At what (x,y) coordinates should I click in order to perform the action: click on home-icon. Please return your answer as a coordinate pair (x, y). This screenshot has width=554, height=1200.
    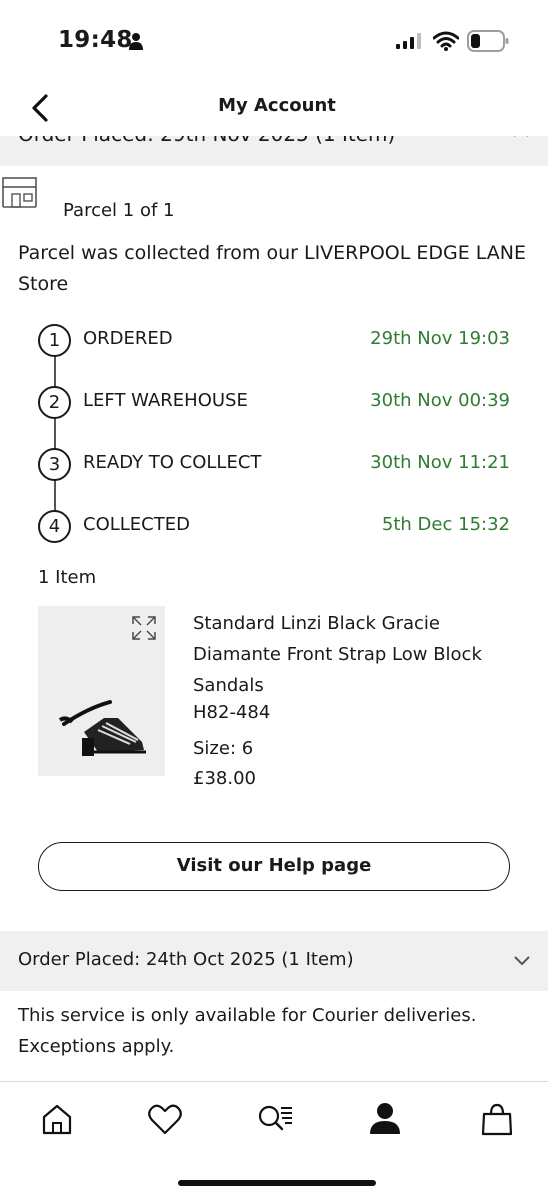
    Looking at the image, I should click on (57, 1119).